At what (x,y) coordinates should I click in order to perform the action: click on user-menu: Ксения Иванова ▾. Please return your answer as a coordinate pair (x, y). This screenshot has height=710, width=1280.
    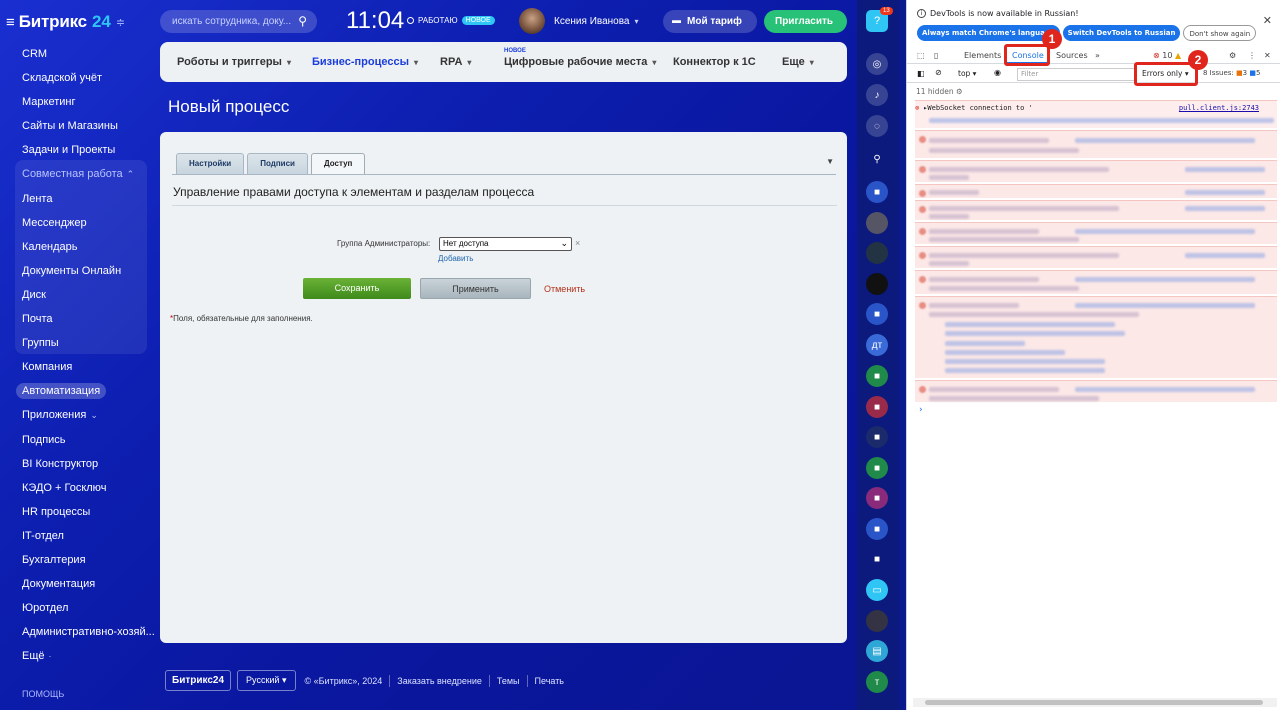
    Looking at the image, I should click on (596, 21).